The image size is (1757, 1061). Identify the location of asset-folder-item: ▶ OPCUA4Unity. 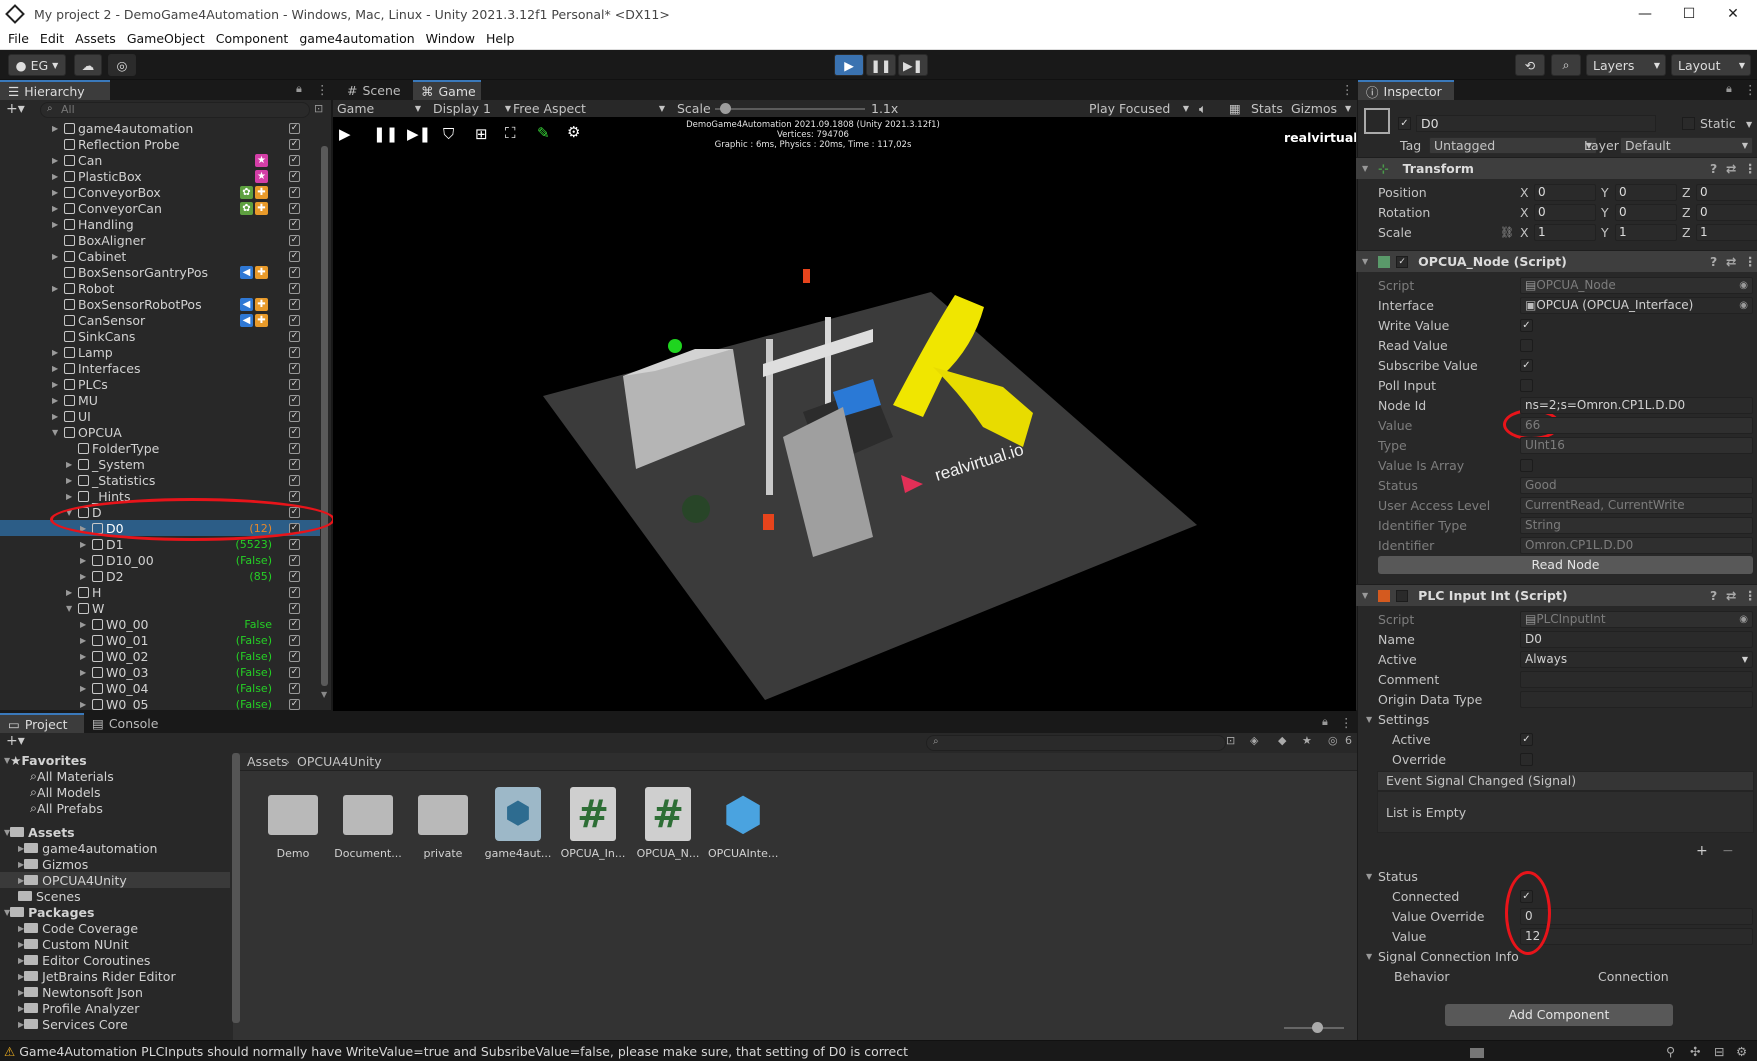
(115, 880).